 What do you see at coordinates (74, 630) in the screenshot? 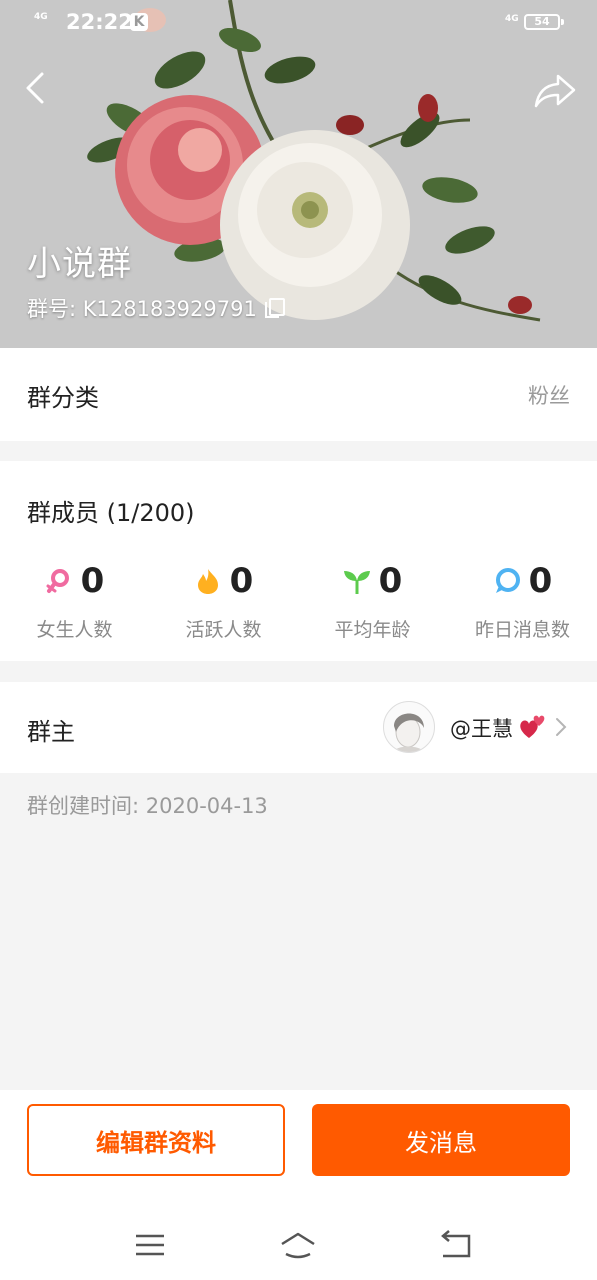
I see `stat-label: 女生人数` at bounding box center [74, 630].